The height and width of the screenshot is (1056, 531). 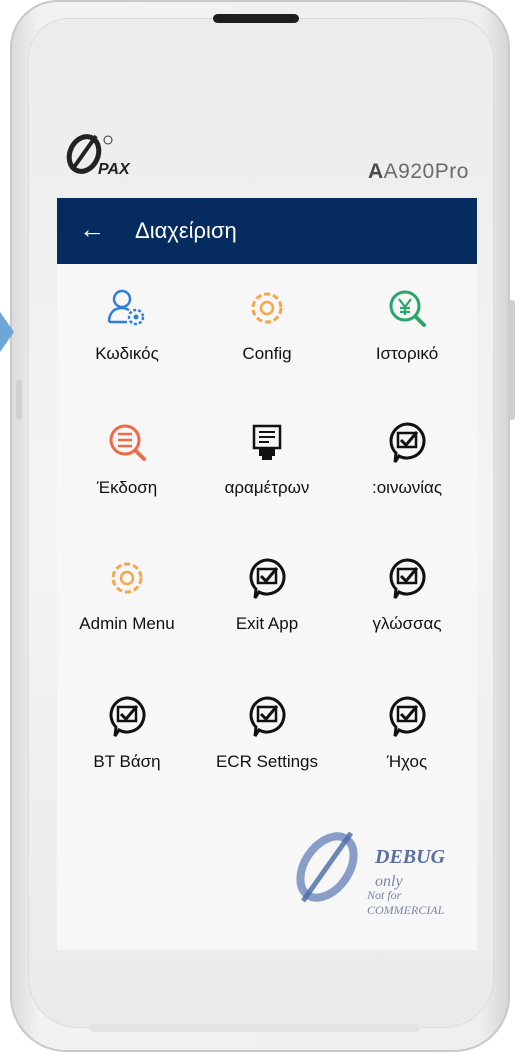 I want to click on printer-icon, so click(x=267, y=442).